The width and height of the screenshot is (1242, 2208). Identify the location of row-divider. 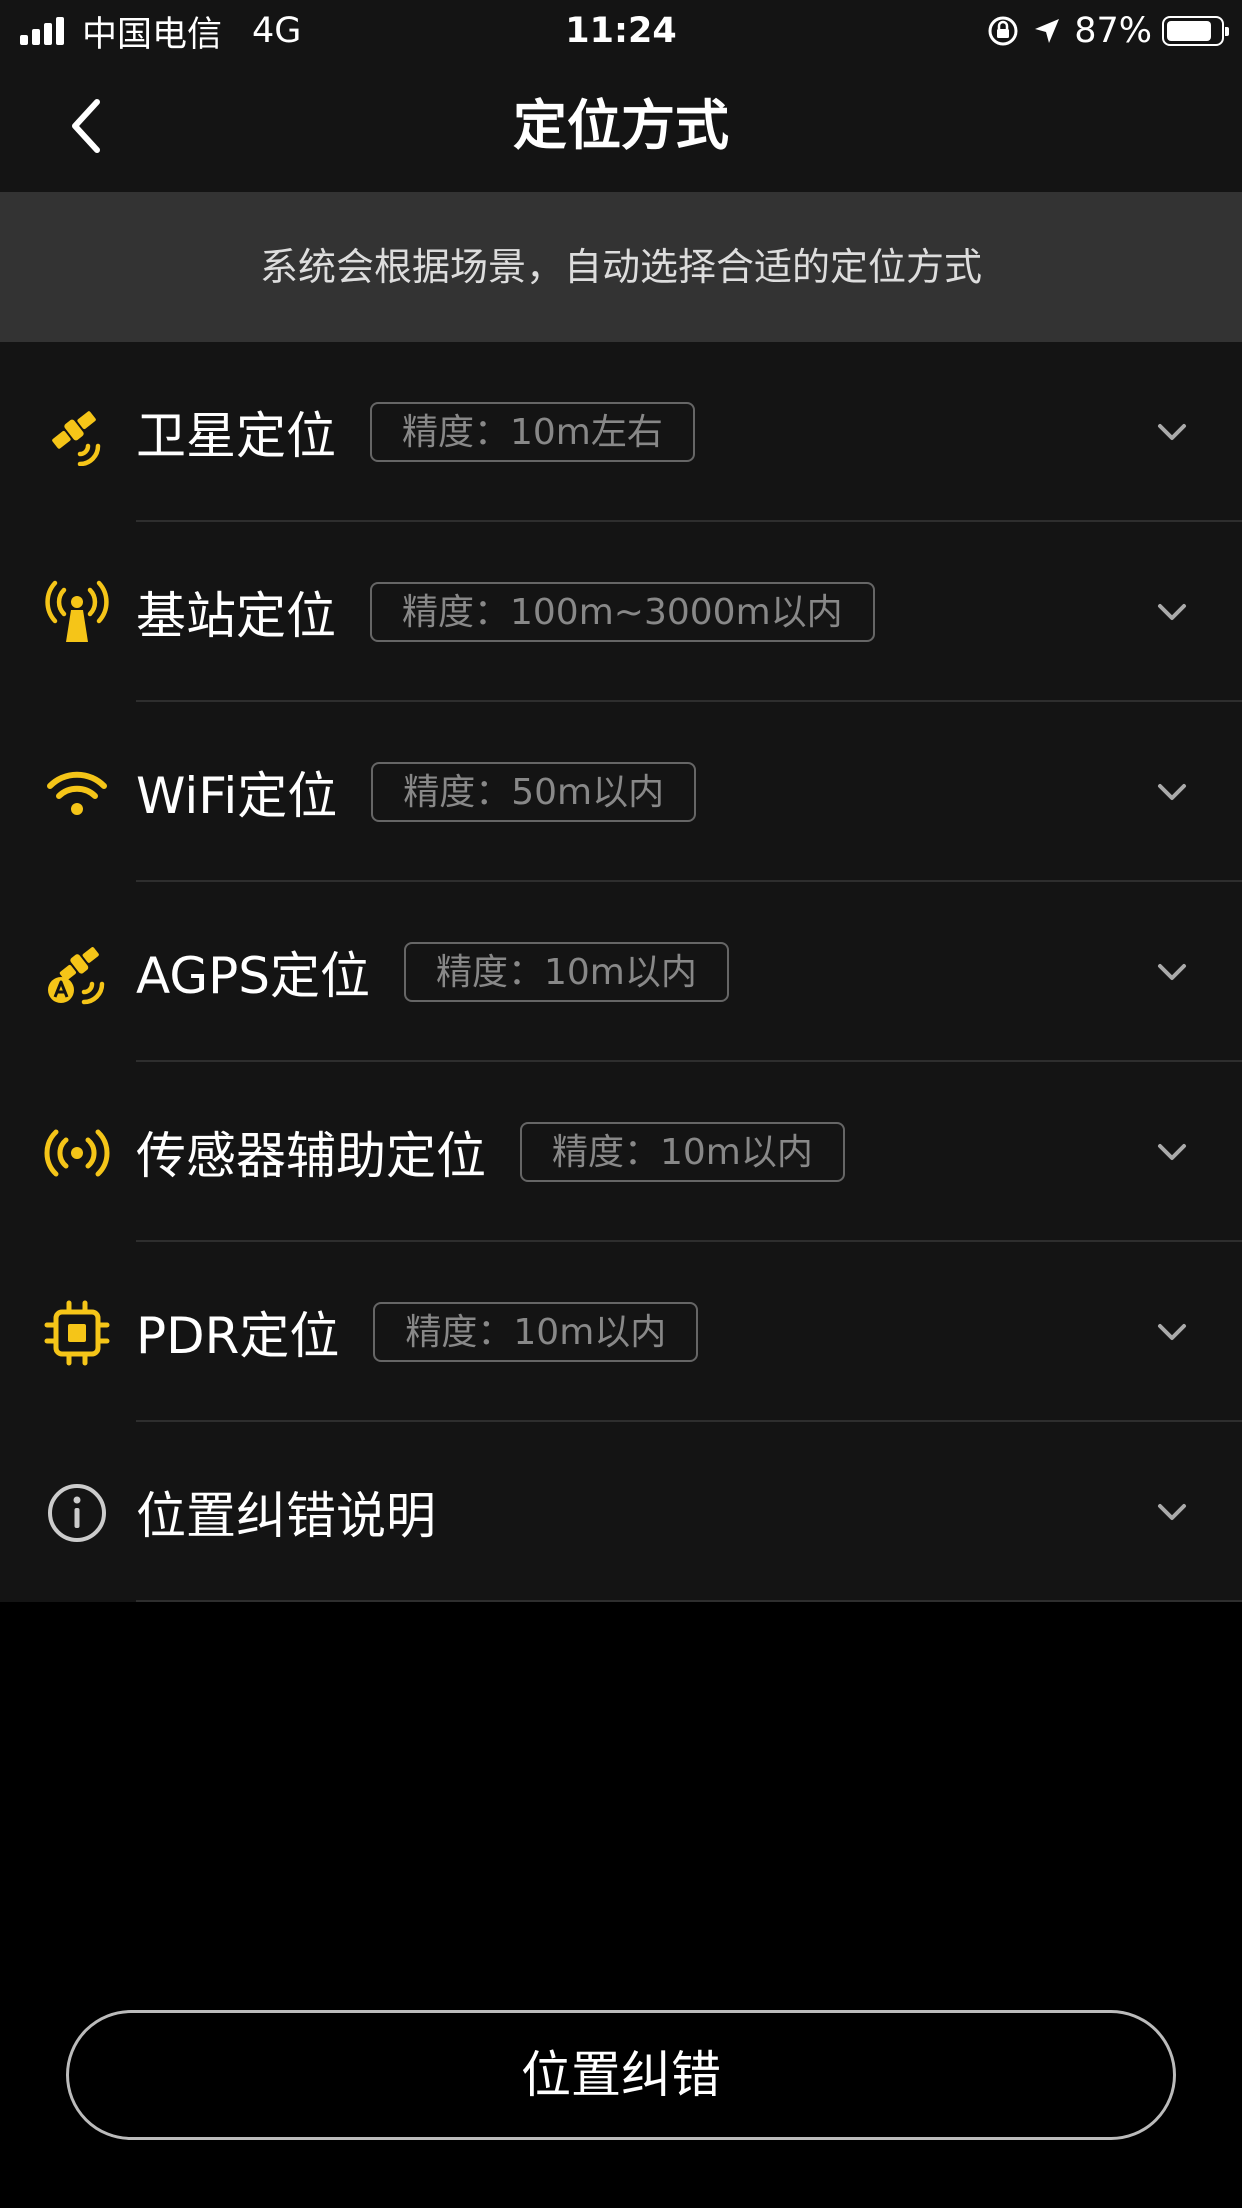
(689, 1601).